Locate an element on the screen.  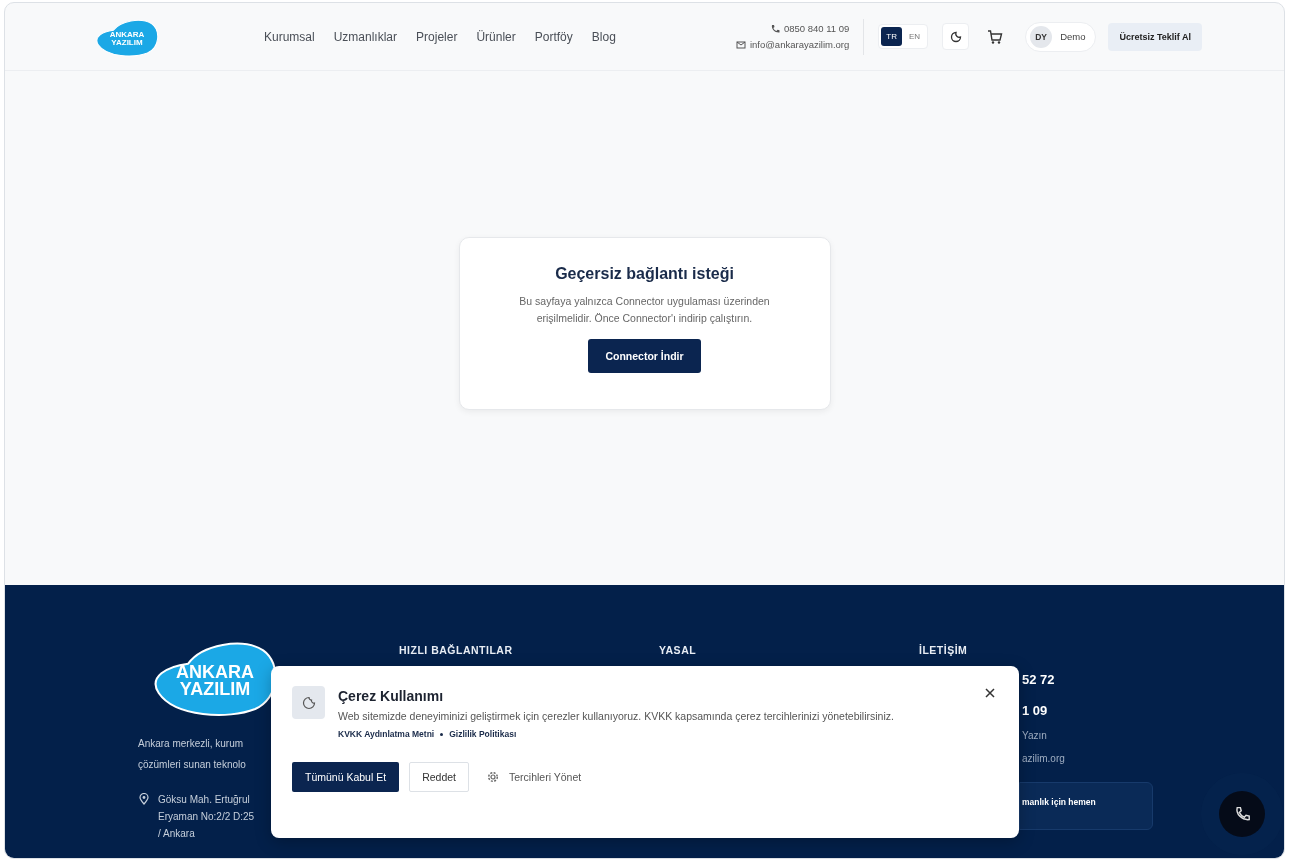
nav-link: Kurumsal is located at coordinates (289, 36).